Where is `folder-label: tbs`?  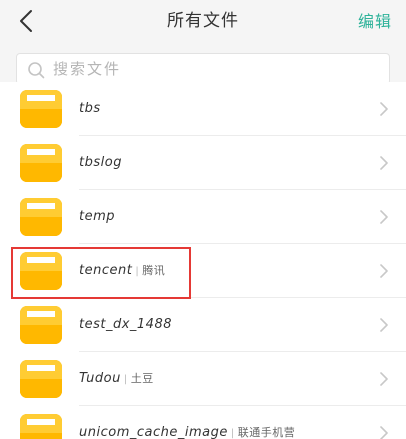 folder-label: tbs is located at coordinates (90, 109).